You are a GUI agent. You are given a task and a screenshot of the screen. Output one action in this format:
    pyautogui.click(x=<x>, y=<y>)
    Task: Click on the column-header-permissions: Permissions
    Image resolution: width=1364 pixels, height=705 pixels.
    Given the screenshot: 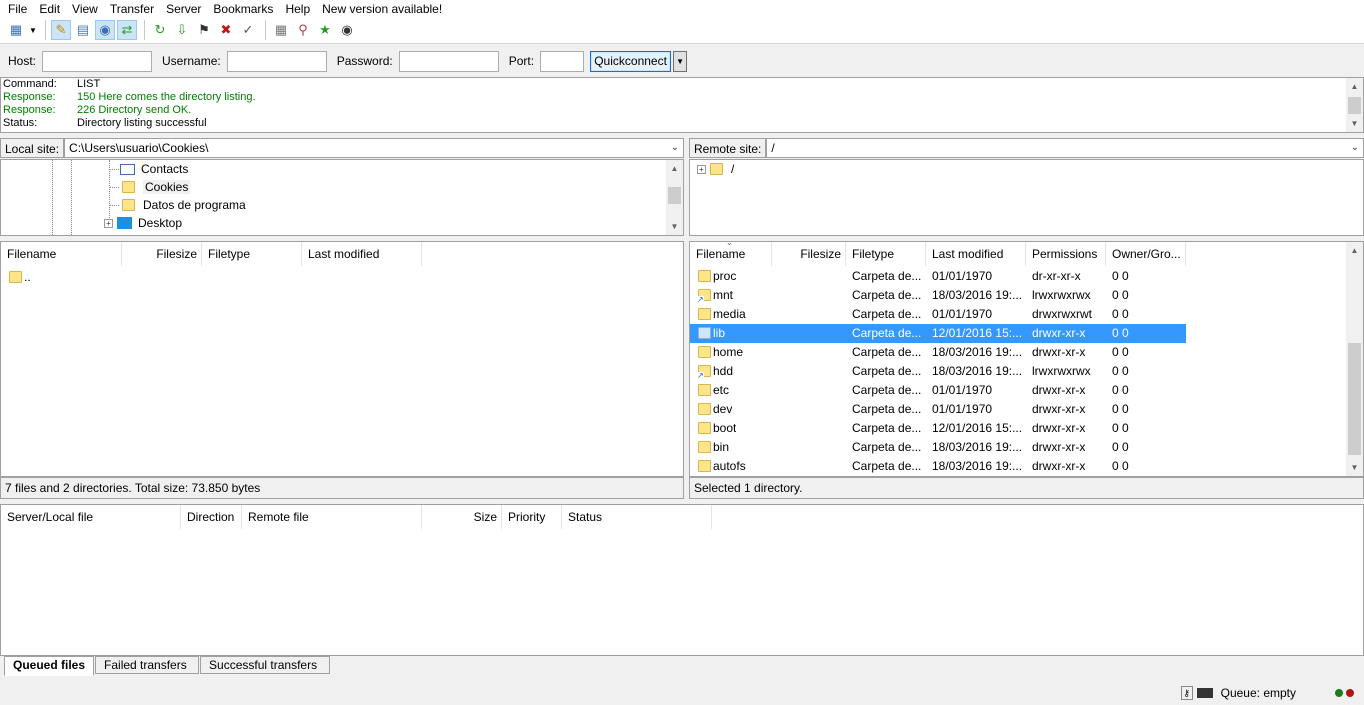 What is the action you would take?
    pyautogui.click(x=1066, y=254)
    